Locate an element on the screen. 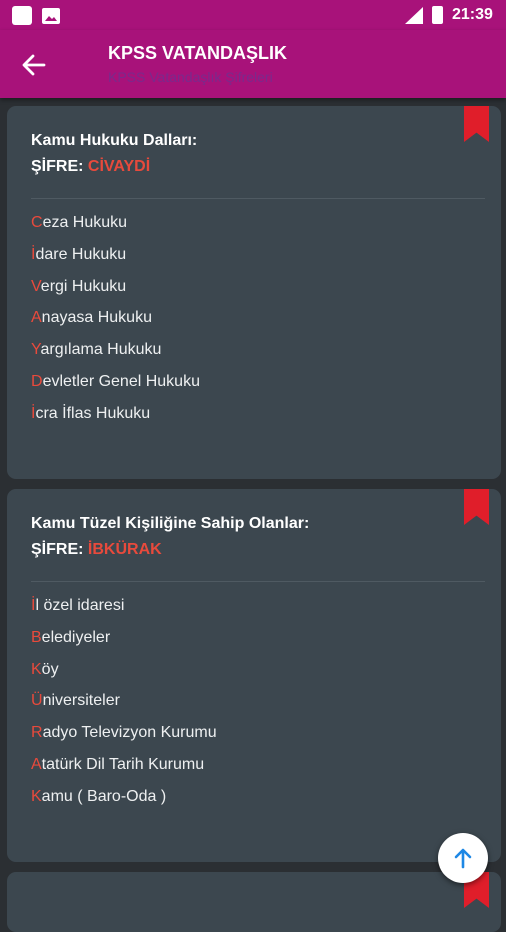  cipher-line: ŞİFRE: CİVAYDİ is located at coordinates (90, 167).